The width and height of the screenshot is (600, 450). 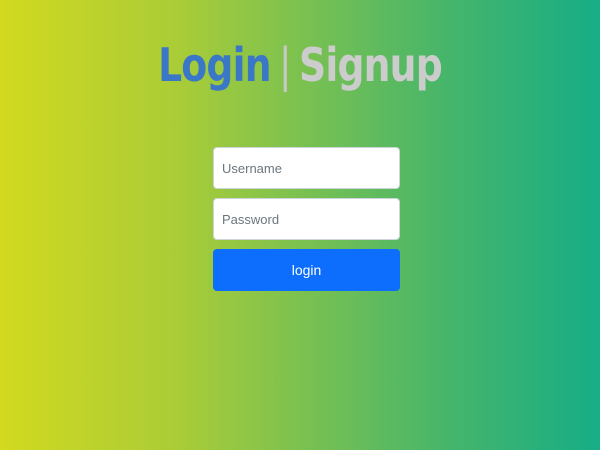 I want to click on username-input, so click(x=306, y=168).